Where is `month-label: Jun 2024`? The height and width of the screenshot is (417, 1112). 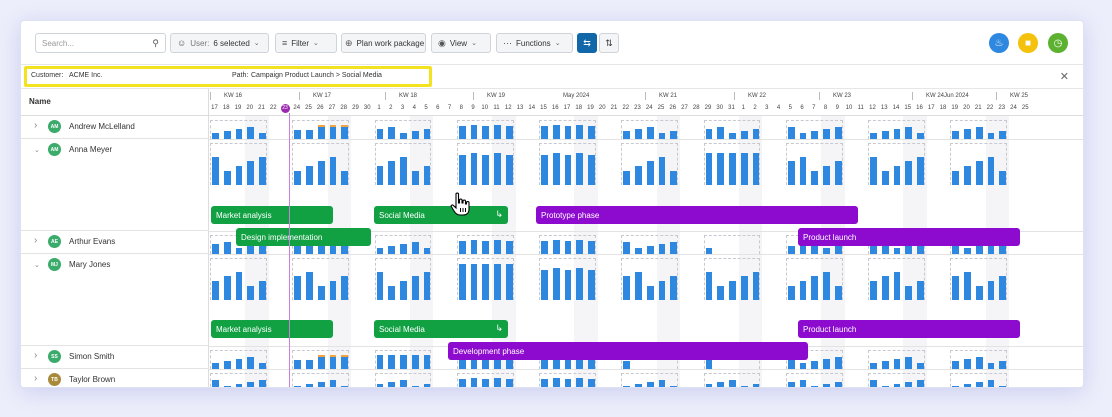 month-label: Jun 2024 is located at coordinates (956, 96).